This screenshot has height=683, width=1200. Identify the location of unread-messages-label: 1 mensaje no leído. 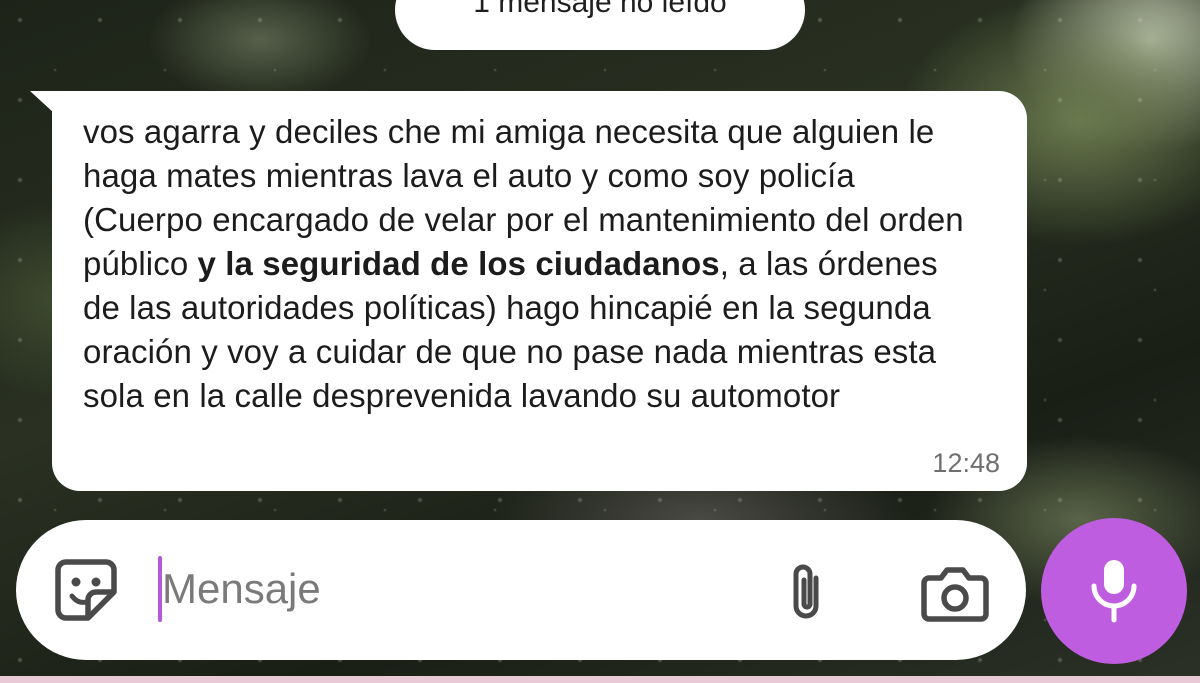
(600, 9).